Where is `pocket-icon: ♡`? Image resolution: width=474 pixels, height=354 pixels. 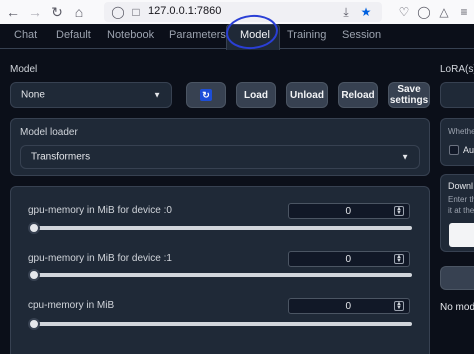 pocket-icon: ♡ is located at coordinates (404, 12).